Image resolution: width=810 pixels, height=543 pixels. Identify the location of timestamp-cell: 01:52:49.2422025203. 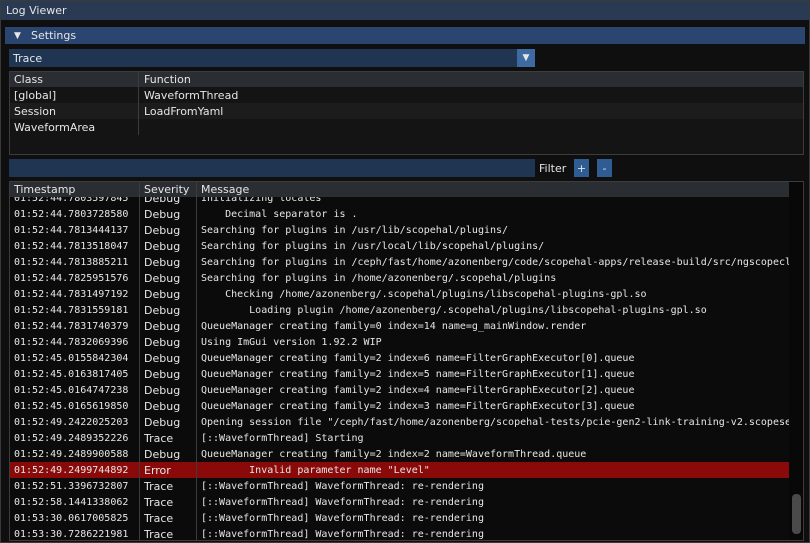
(71, 422).